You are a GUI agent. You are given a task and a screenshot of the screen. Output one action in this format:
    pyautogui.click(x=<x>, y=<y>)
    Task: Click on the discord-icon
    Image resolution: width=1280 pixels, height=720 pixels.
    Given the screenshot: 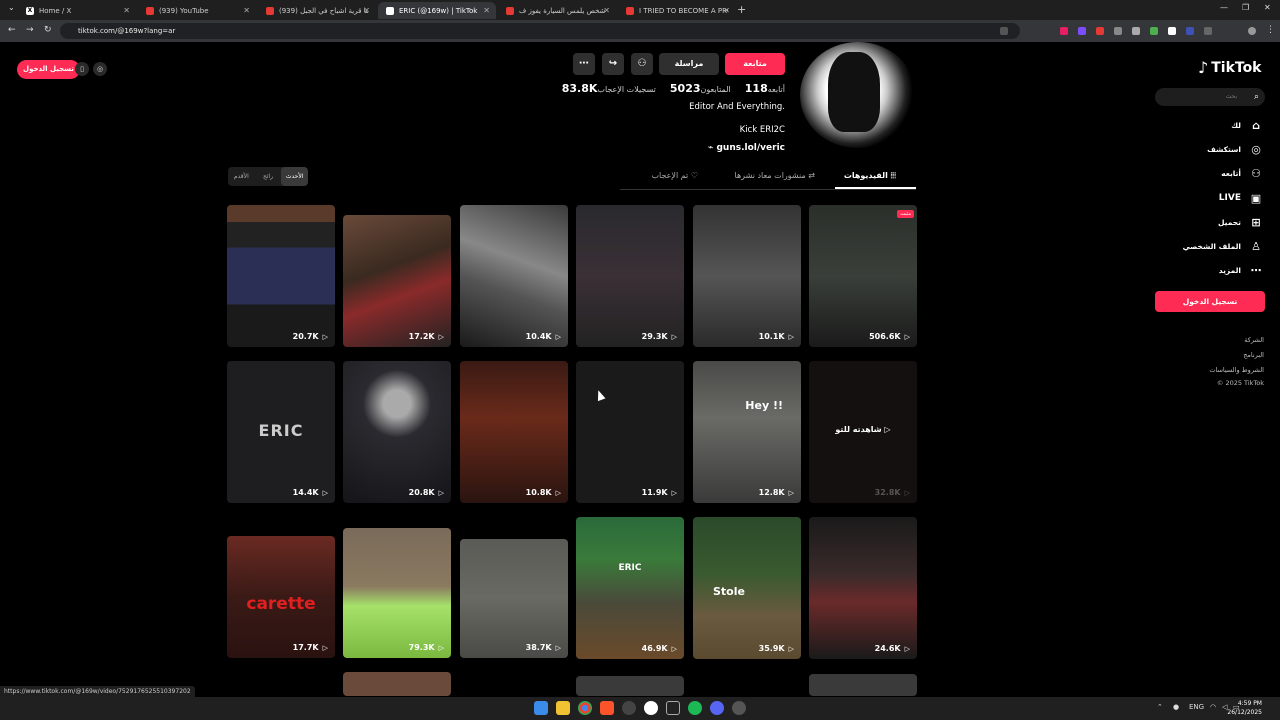 What is the action you would take?
    pyautogui.click(x=717, y=708)
    